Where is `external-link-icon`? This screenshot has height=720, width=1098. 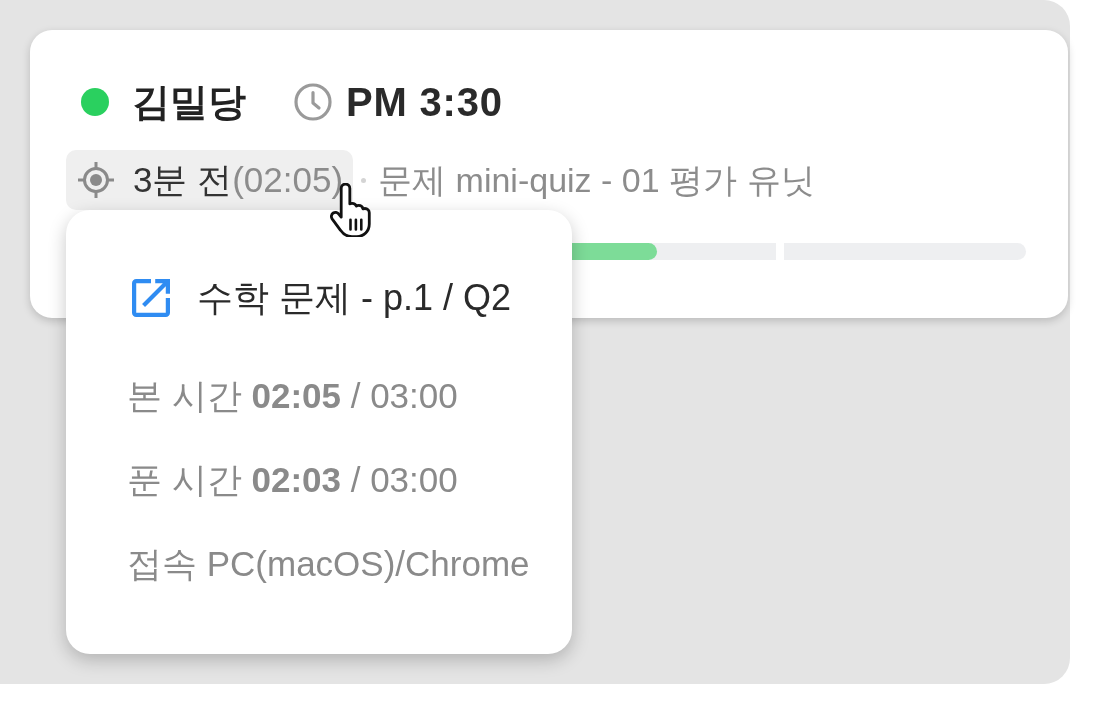 external-link-icon is located at coordinates (151, 298).